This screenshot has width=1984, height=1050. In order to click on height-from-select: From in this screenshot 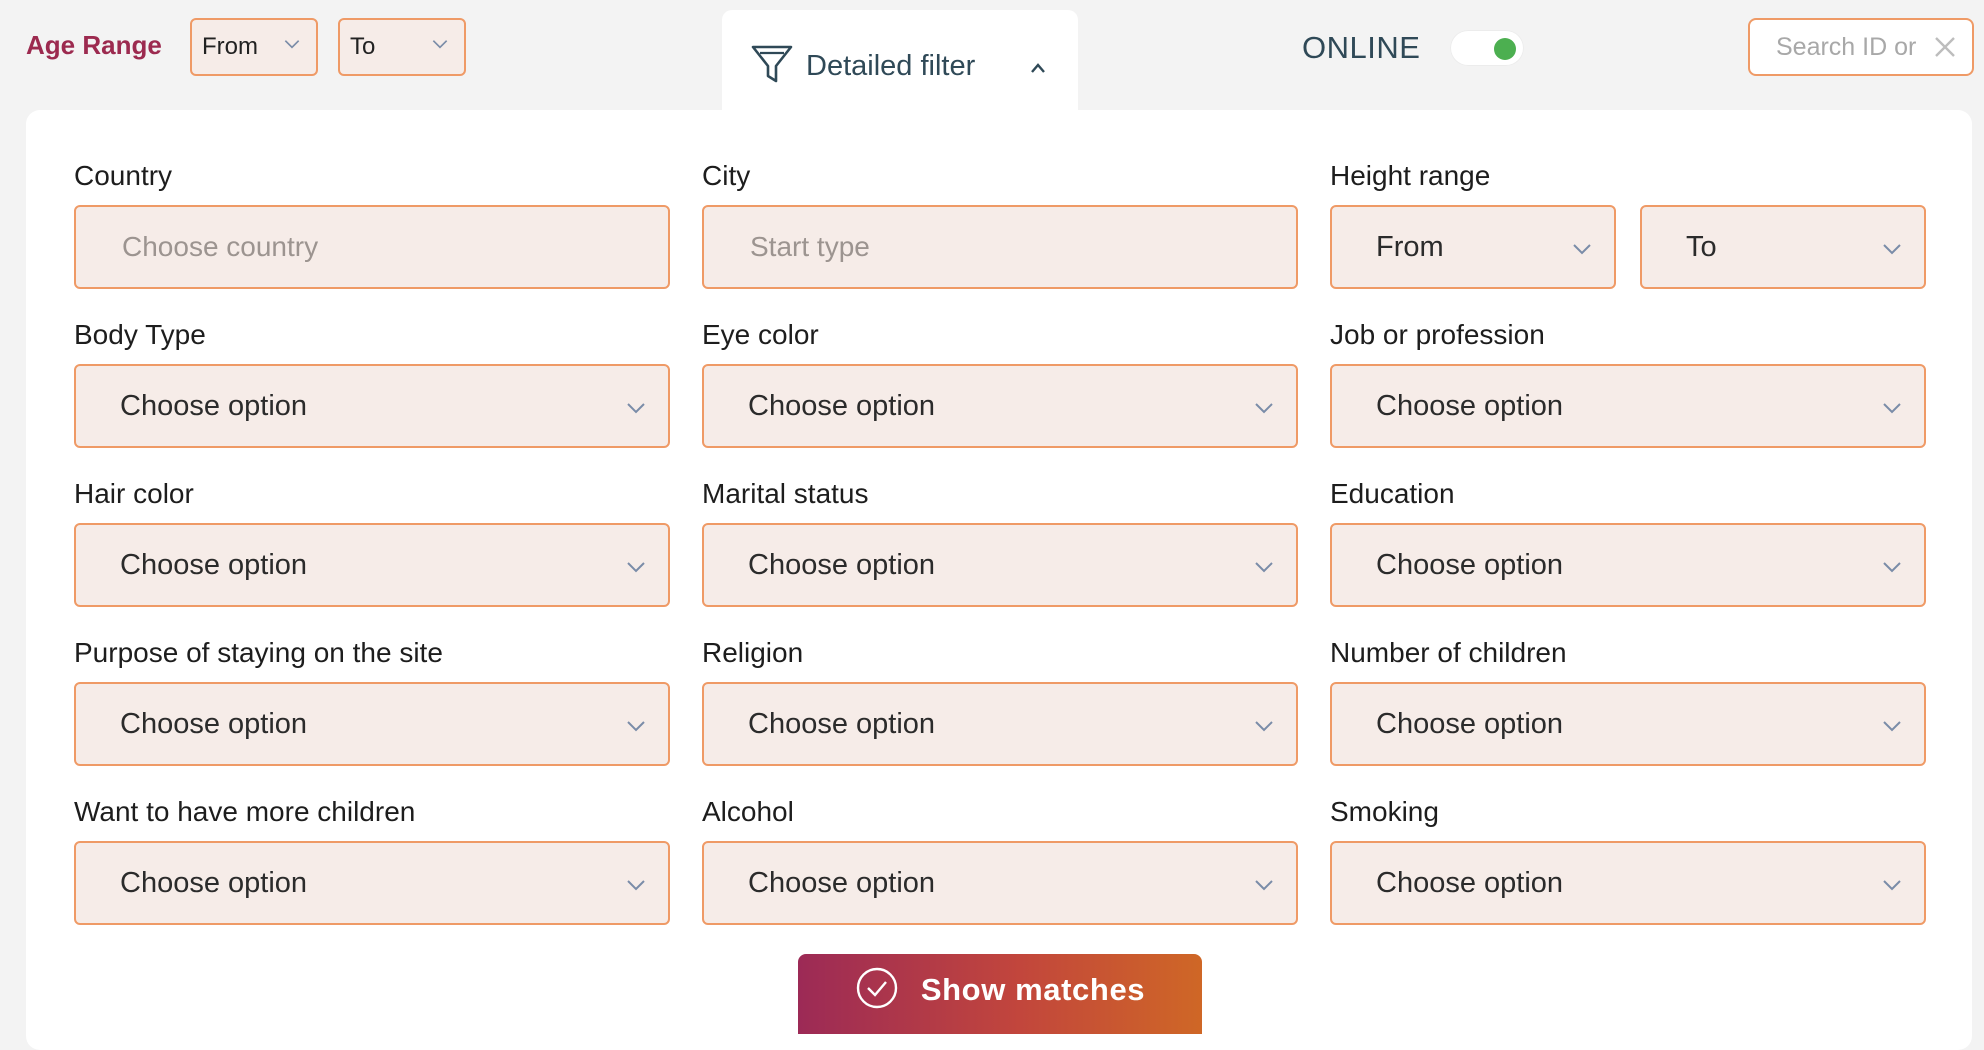, I will do `click(1473, 247)`.